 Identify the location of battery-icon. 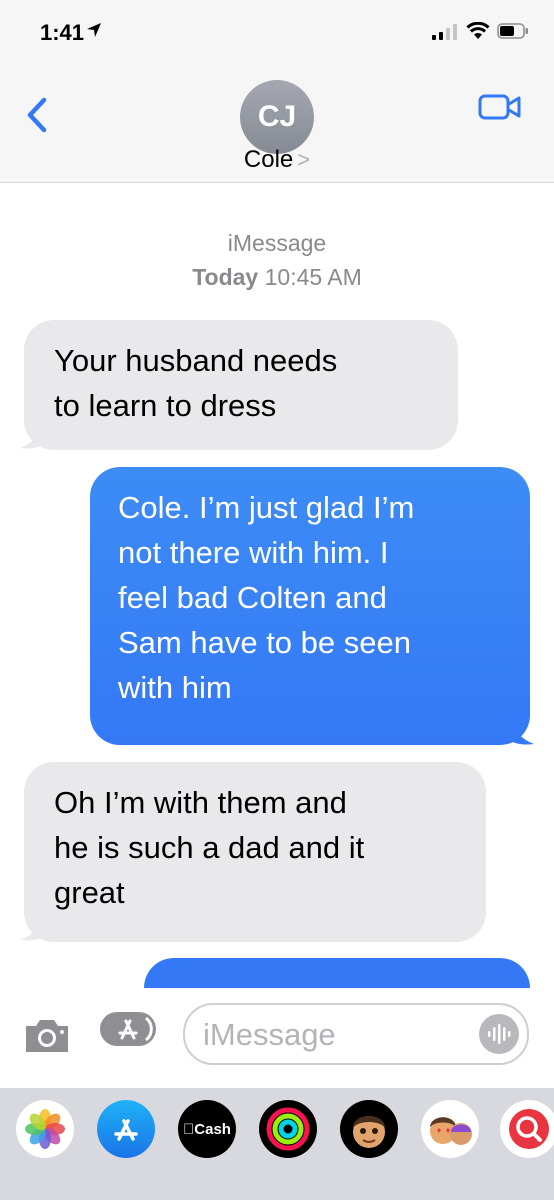
(512, 31).